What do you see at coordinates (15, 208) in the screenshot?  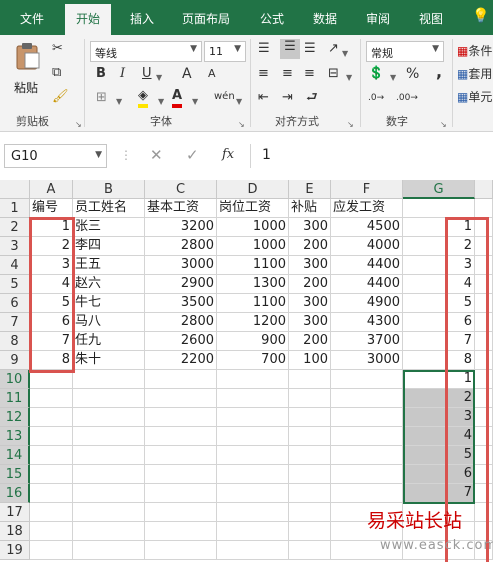 I see `row-header: 1` at bounding box center [15, 208].